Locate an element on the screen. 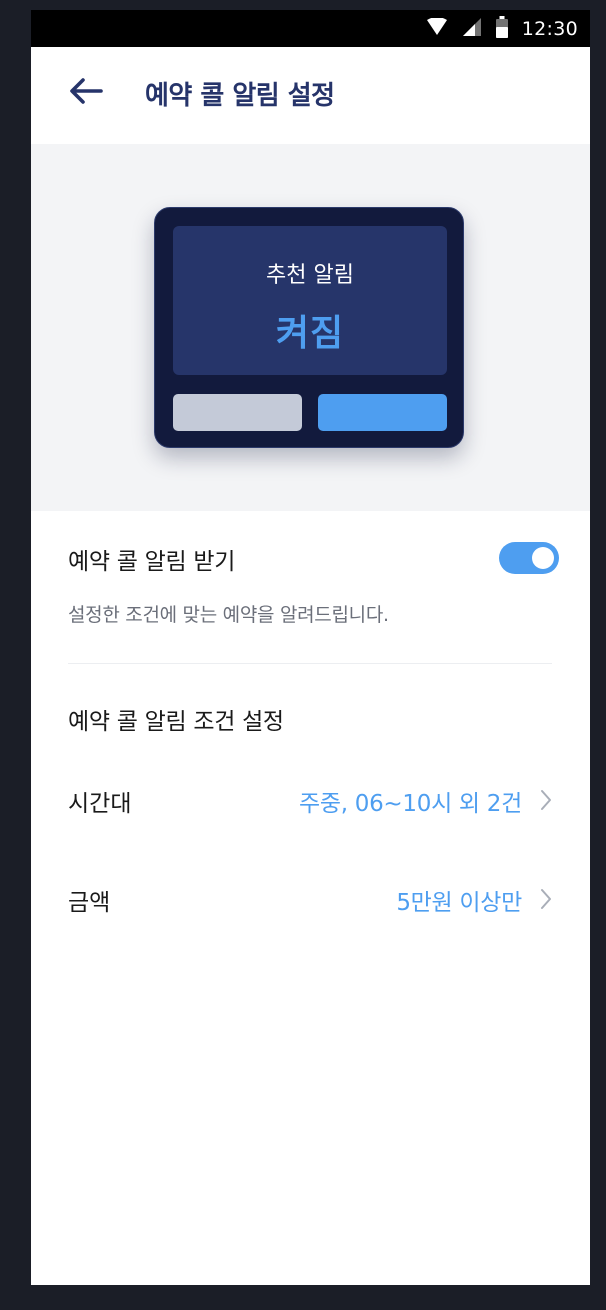 The height and width of the screenshot is (1310, 606). battery-icon is located at coordinates (501, 28).